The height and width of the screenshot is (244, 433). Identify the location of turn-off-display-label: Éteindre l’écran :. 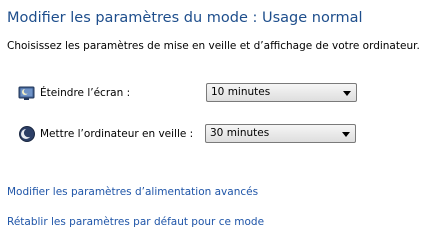
(85, 93).